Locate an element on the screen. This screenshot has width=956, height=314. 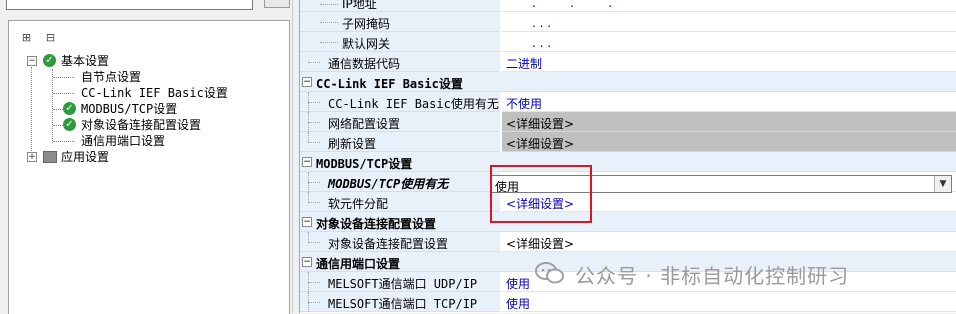
tree-item-label: 应用设置 is located at coordinates (85, 157).